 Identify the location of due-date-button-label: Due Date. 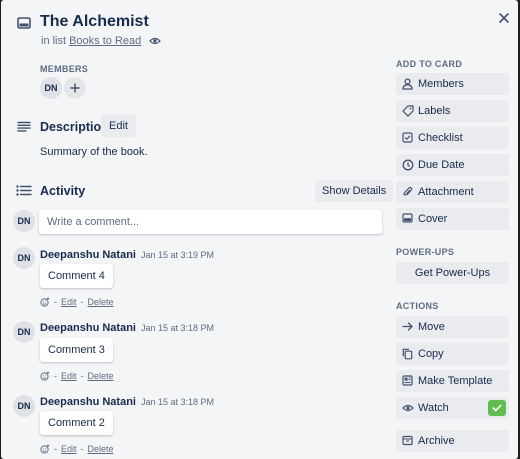
(441, 165).